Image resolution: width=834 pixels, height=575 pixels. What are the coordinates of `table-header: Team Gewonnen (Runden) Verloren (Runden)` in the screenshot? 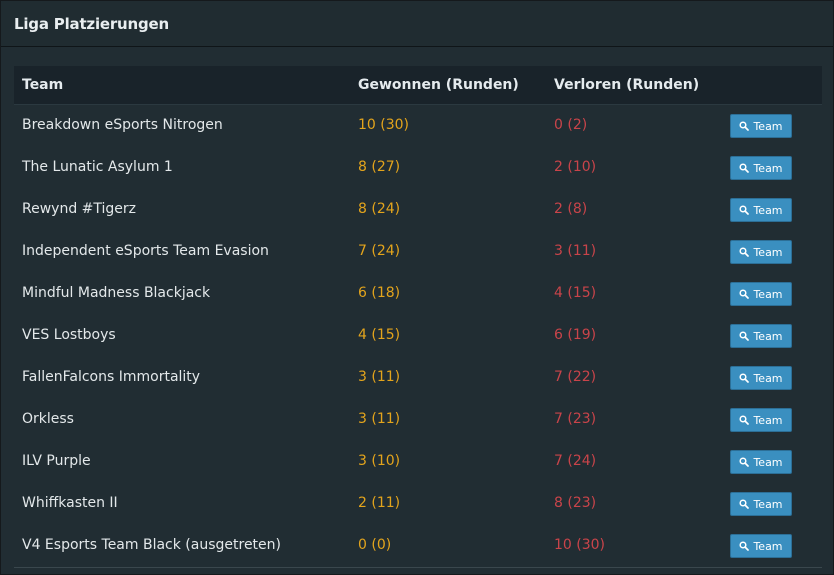 It's located at (418, 85).